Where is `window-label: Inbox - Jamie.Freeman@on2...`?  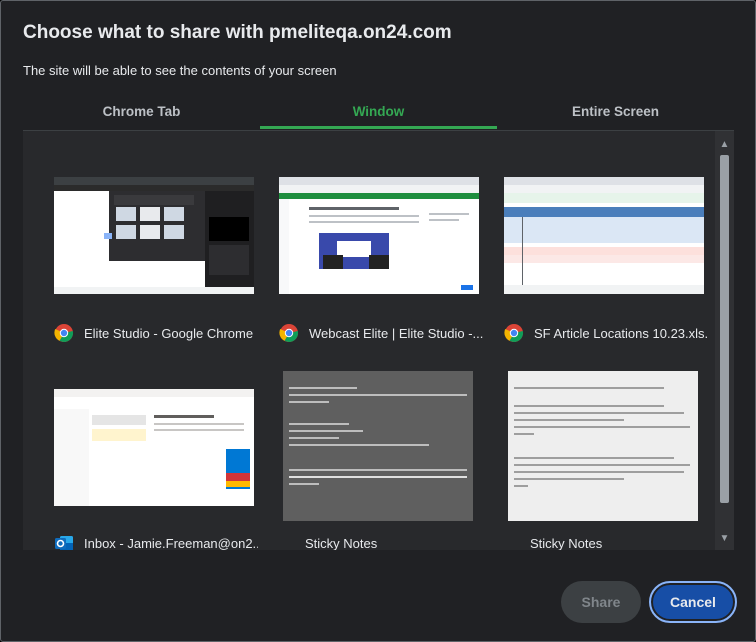 window-label: Inbox - Jamie.Freeman@on2... is located at coordinates (156, 541).